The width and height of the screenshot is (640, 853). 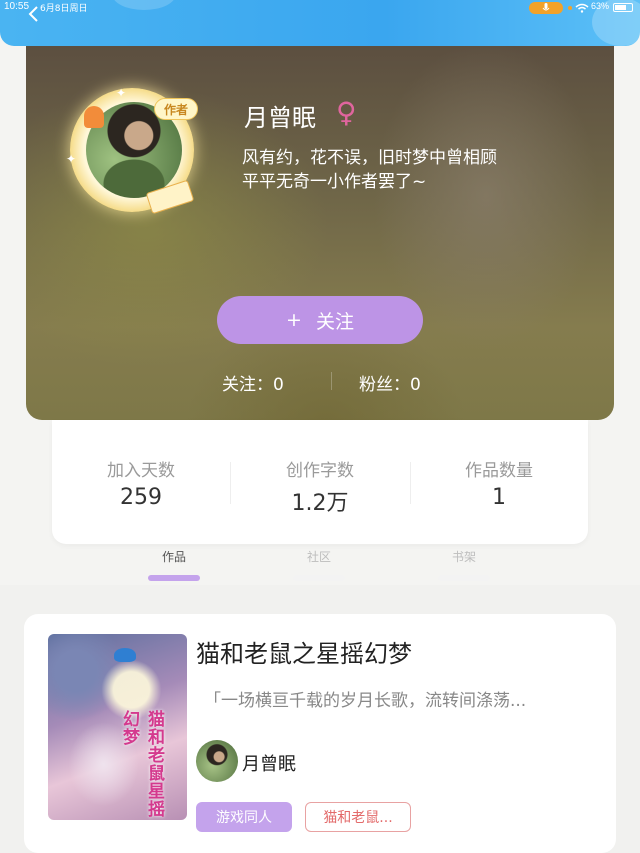 I want to click on stat-value: 1.2万, so click(x=320, y=503).